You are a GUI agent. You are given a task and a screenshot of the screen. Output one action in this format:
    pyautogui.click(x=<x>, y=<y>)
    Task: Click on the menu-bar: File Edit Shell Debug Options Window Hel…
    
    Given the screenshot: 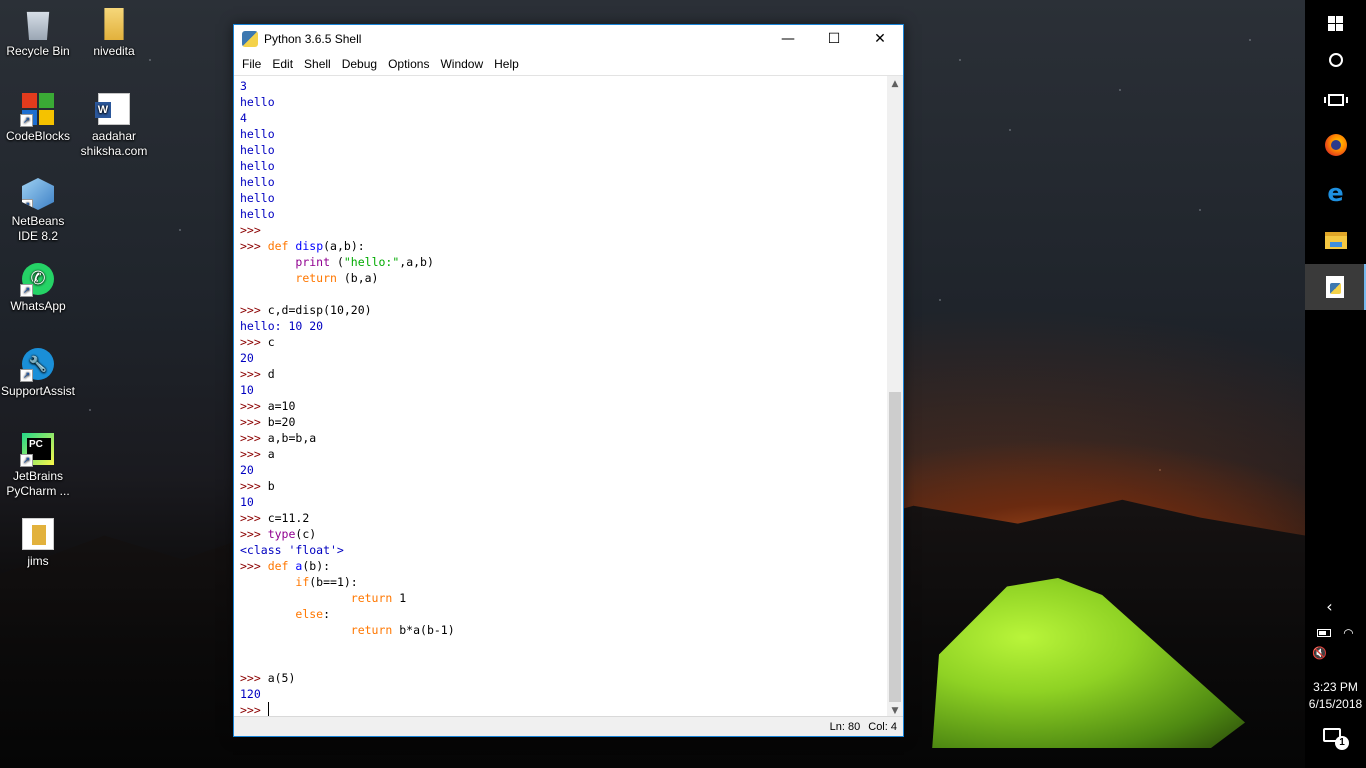 What is the action you would take?
    pyautogui.click(x=568, y=64)
    